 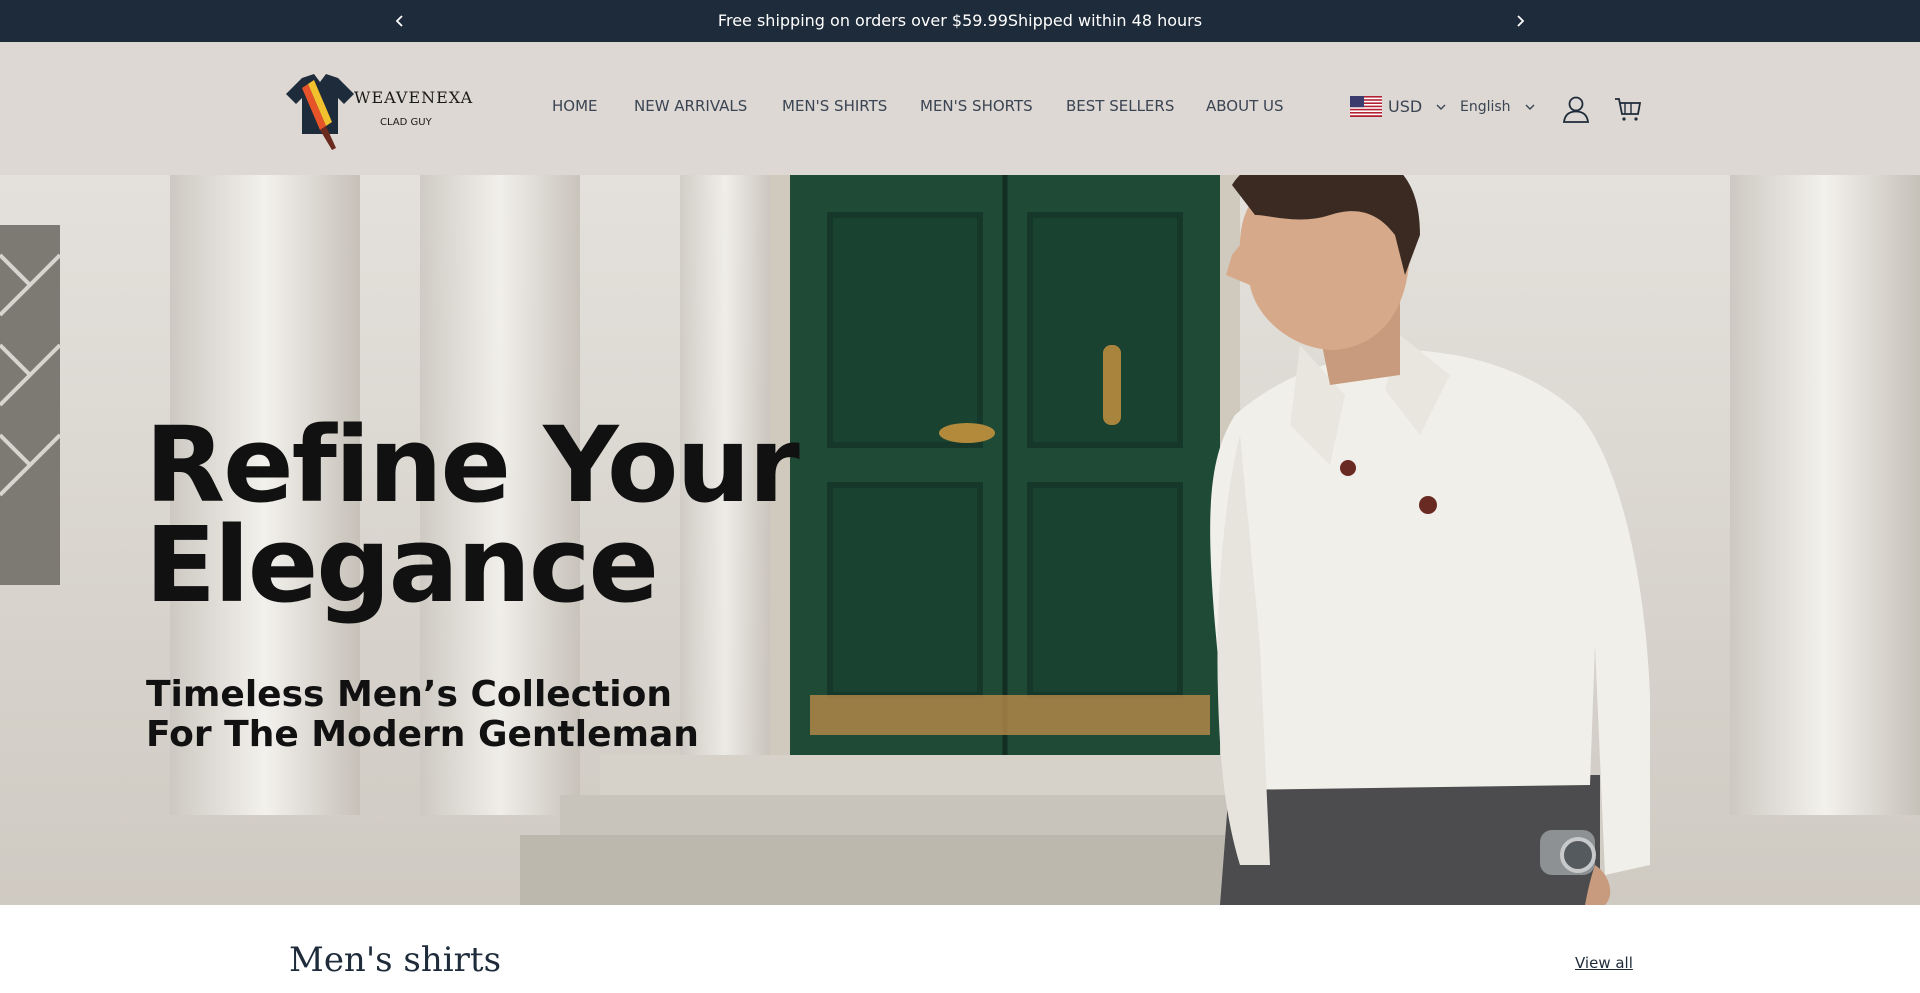 I want to click on brand-name: WEAVENEXA, so click(x=414, y=97).